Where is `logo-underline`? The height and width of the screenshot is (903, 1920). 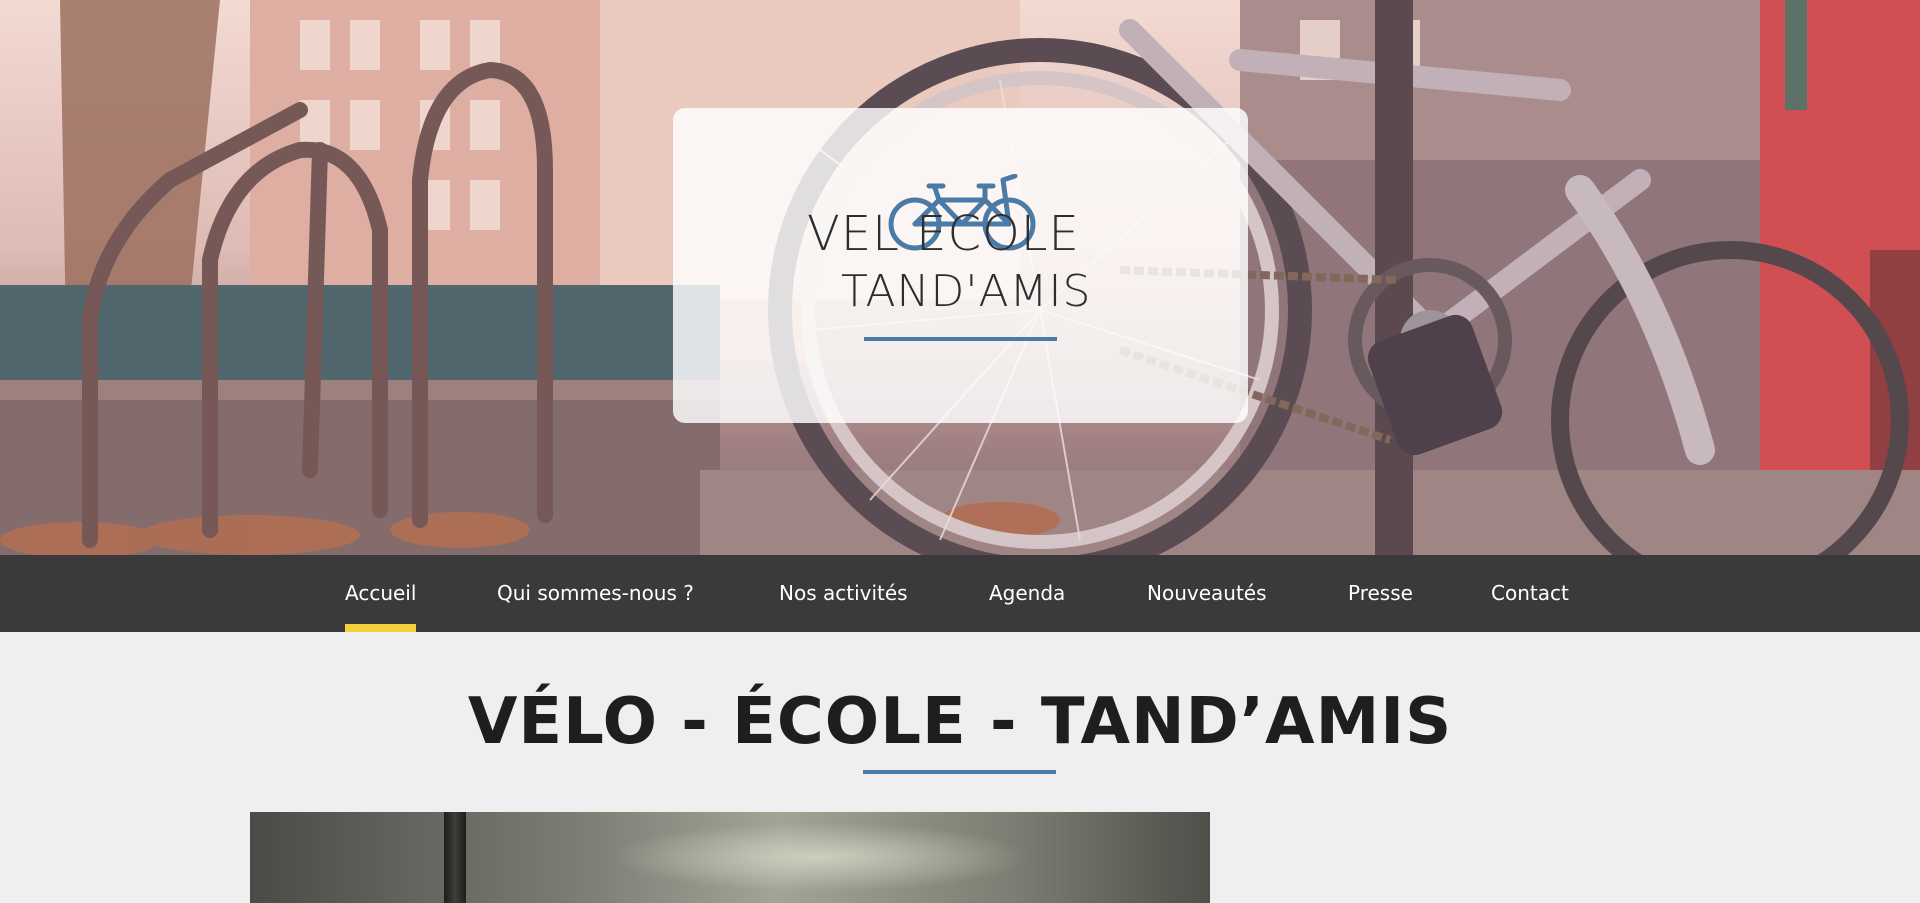
logo-underline is located at coordinates (960, 339).